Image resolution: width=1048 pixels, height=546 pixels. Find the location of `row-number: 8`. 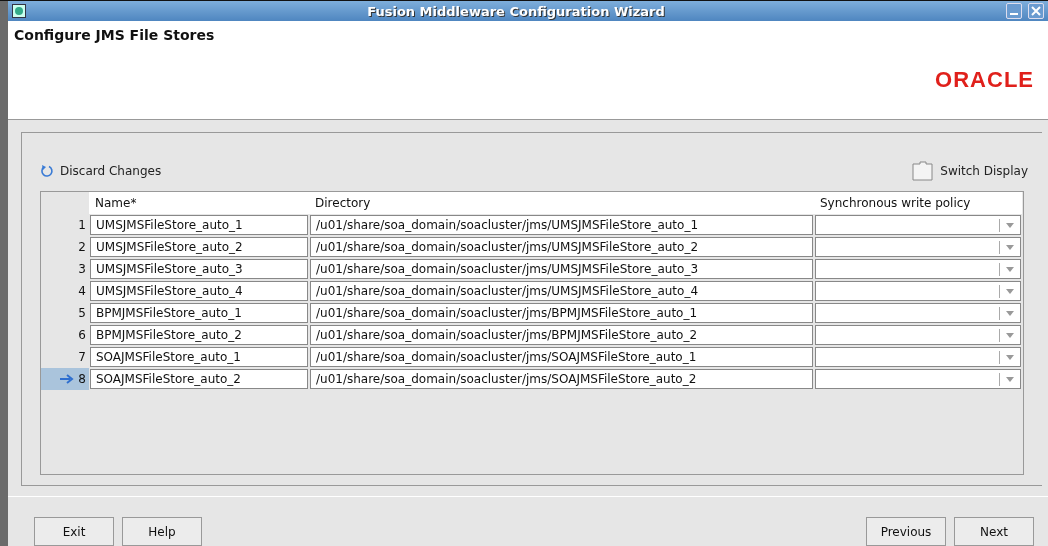

row-number: 8 is located at coordinates (82, 379).